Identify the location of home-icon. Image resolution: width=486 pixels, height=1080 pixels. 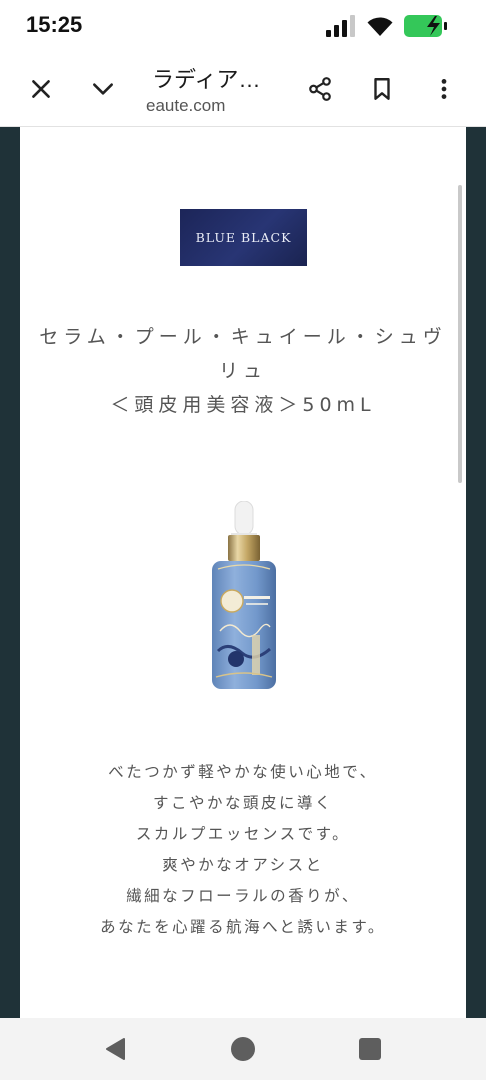
(243, 1049).